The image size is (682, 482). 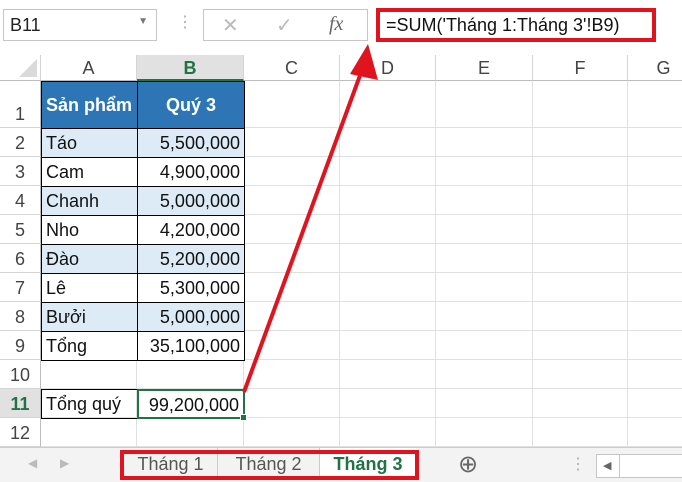 What do you see at coordinates (64, 463) in the screenshot?
I see `scroll-right-icon: ▶` at bounding box center [64, 463].